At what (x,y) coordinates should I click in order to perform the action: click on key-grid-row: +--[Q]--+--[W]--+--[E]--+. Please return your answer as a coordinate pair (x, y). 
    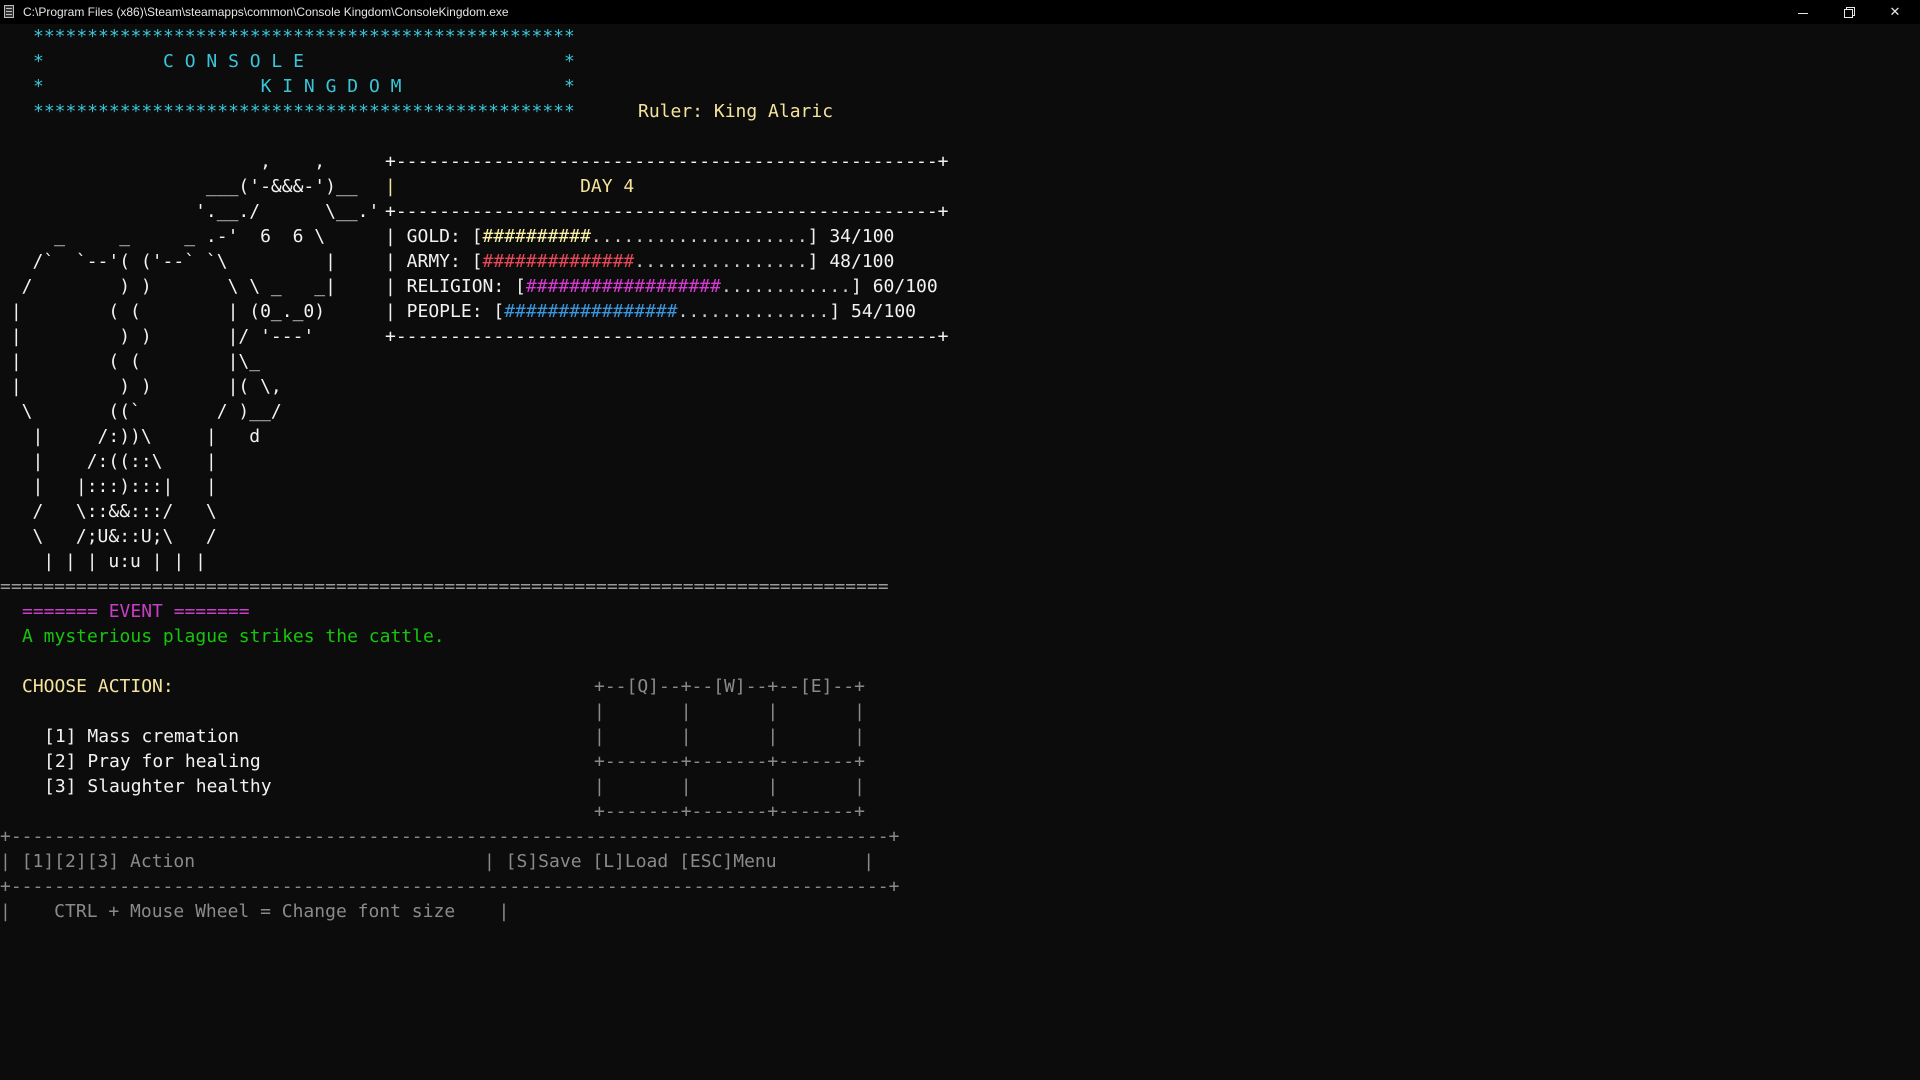
    Looking at the image, I should click on (729, 686).